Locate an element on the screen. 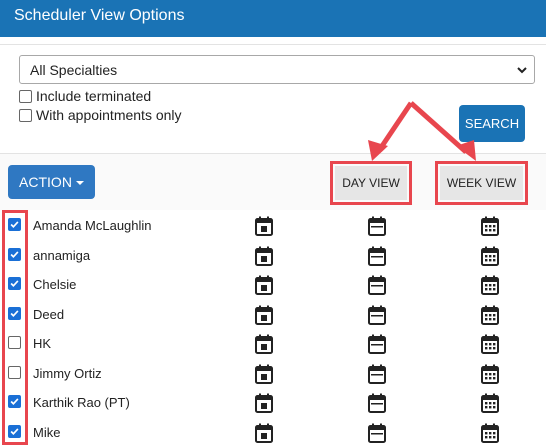 This screenshot has width=546, height=445. provider-row: Karthik Rao (PT) is located at coordinates (273, 403).